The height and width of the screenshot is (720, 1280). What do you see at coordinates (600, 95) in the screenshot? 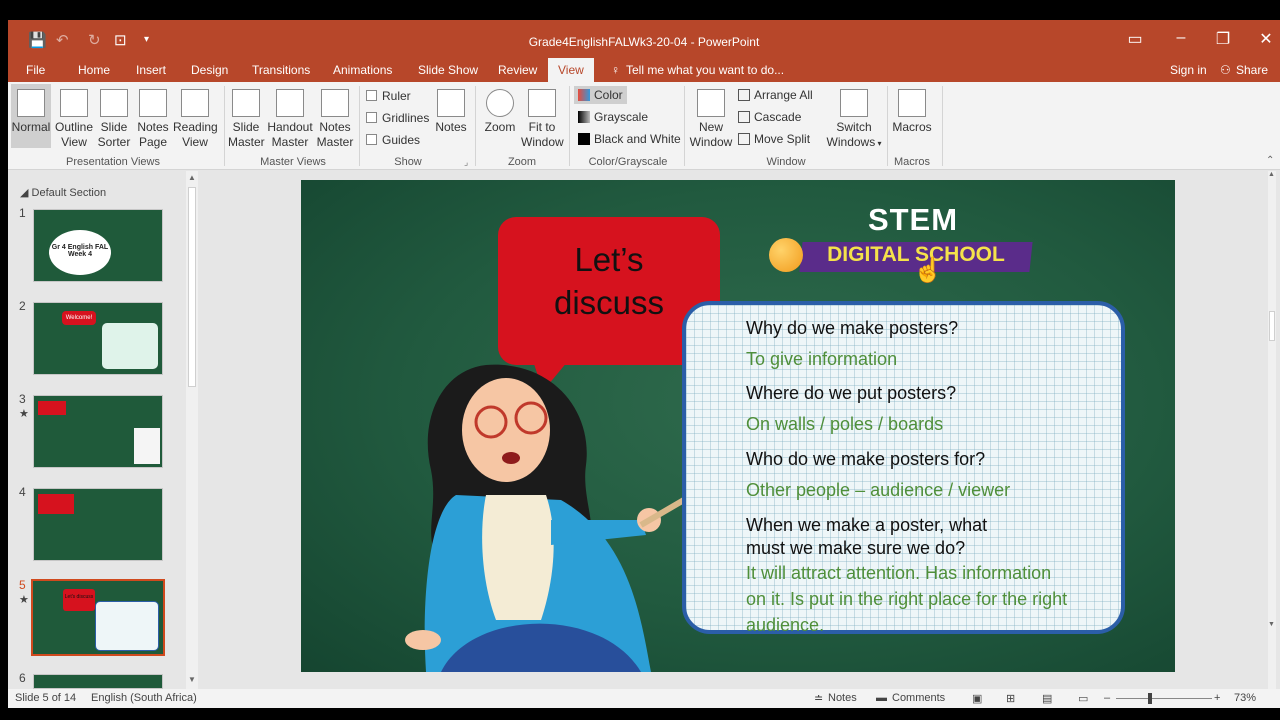
I see `color-button: Color` at bounding box center [600, 95].